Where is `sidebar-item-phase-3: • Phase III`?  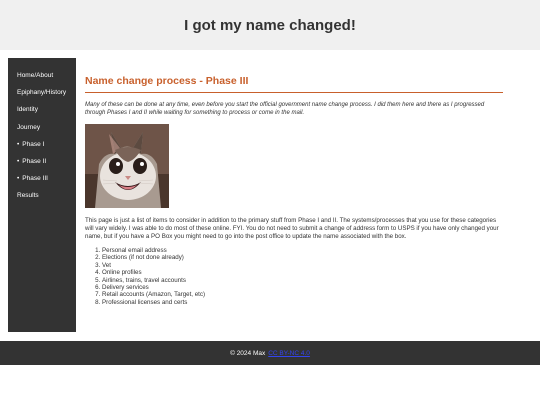 sidebar-item-phase-3: • Phase III is located at coordinates (42, 179).